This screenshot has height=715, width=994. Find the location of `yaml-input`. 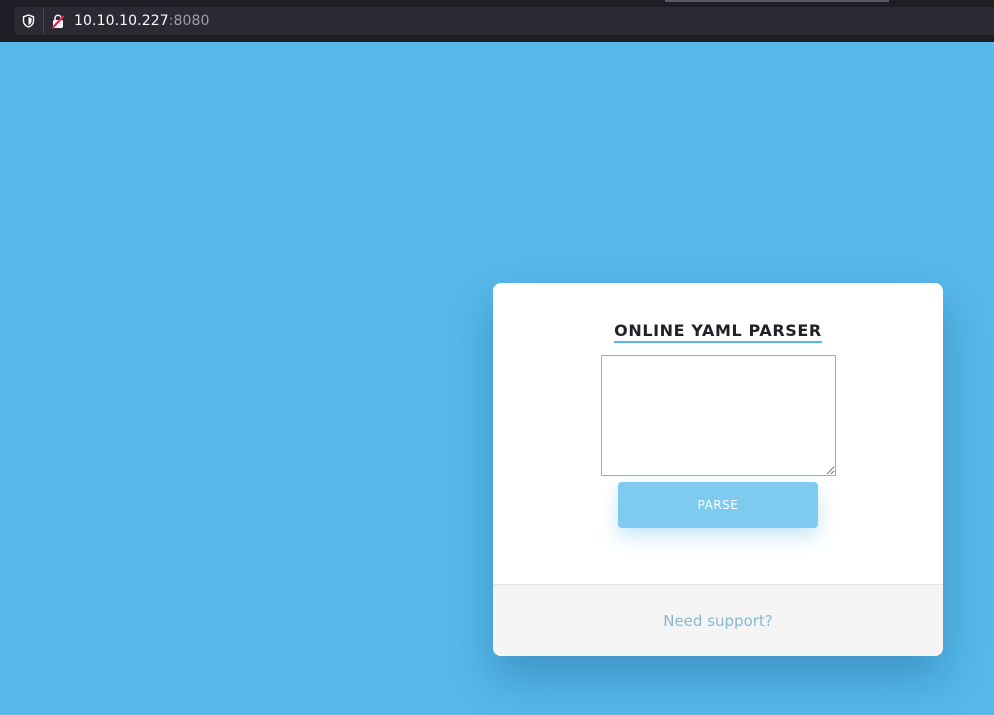

yaml-input is located at coordinates (718, 415).